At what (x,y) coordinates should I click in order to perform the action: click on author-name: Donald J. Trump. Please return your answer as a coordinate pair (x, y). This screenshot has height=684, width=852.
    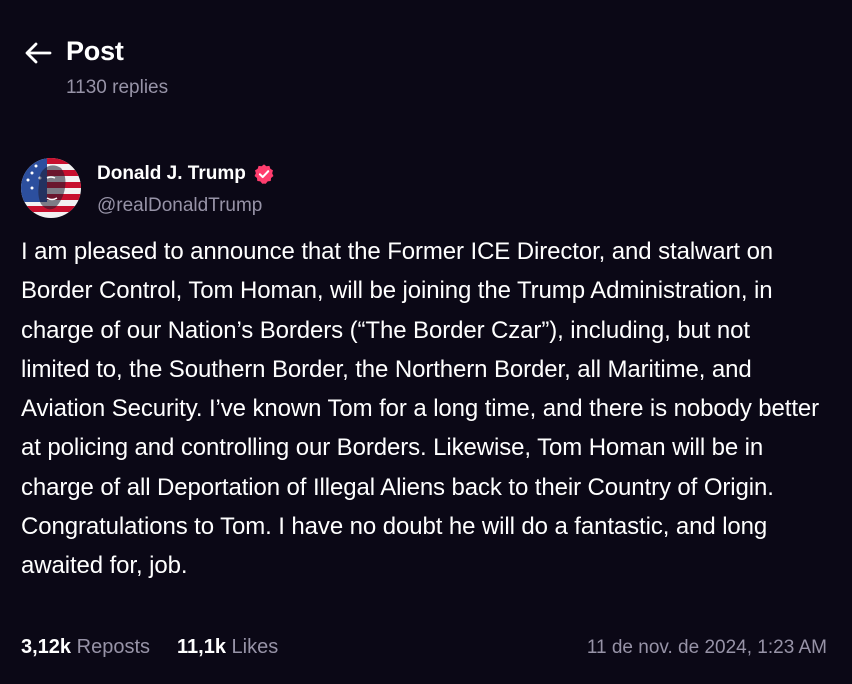
    Looking at the image, I should click on (186, 174).